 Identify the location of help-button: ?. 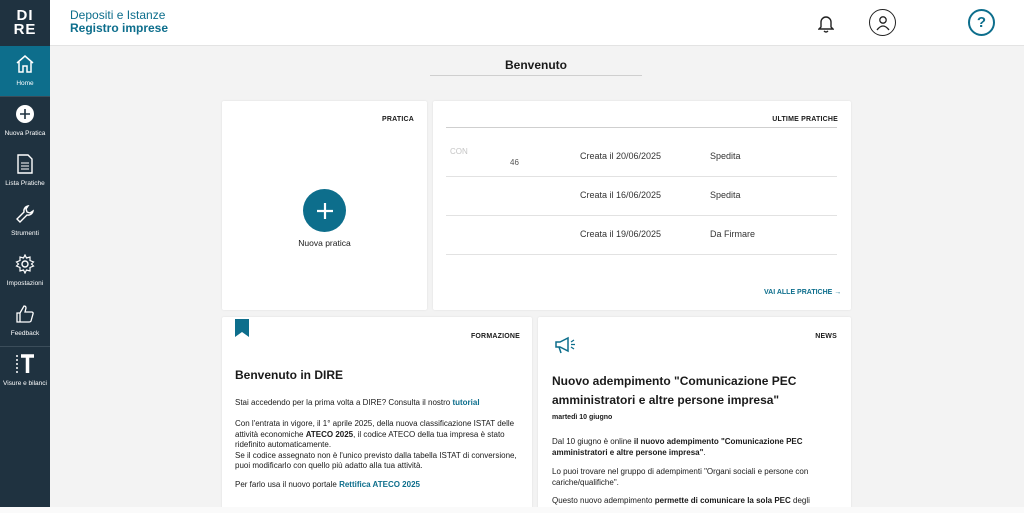
(981, 22).